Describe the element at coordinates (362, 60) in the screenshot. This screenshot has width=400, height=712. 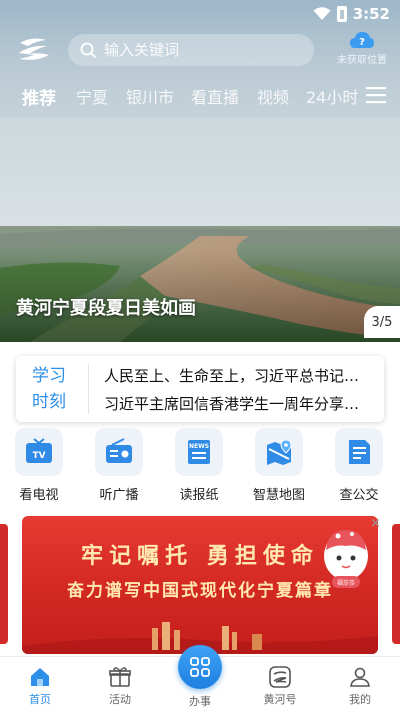
I see `location-text: 未获取位置` at that location.